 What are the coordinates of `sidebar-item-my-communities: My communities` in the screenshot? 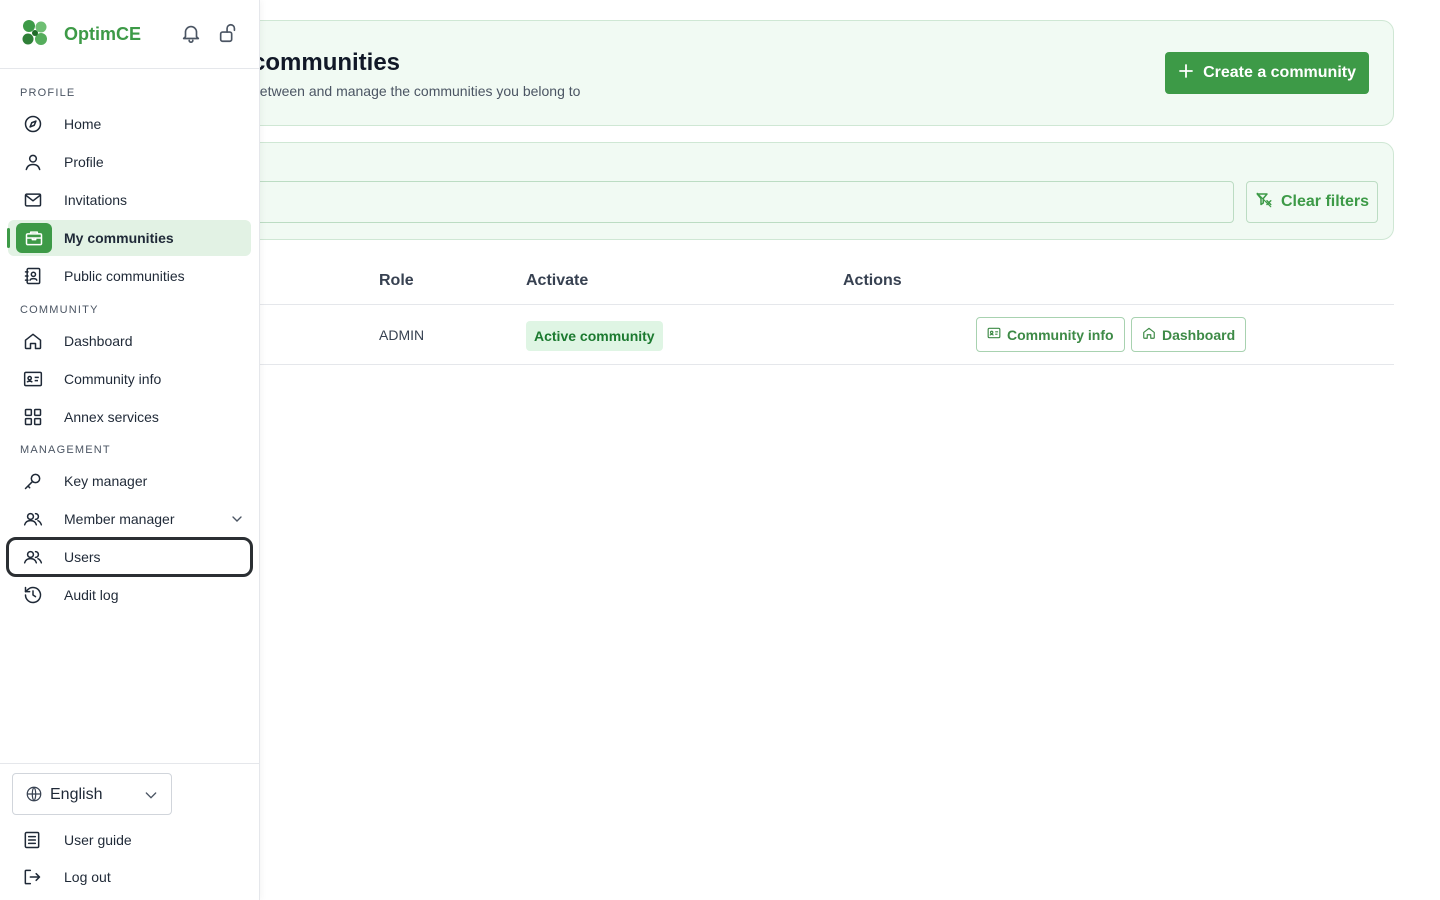 It's located at (129, 238).